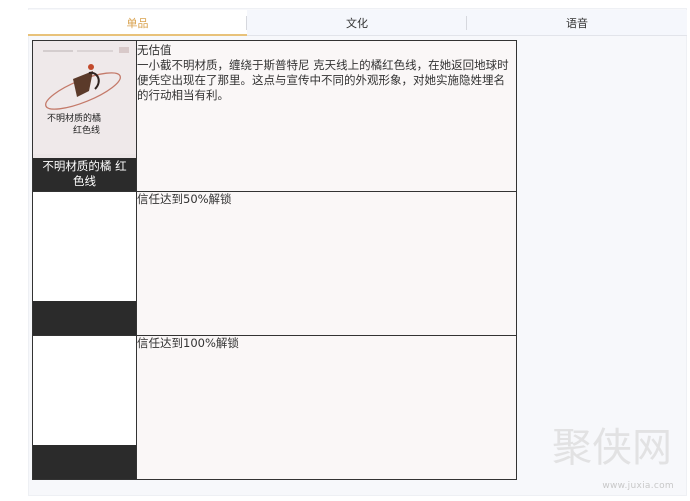 This screenshot has height=501, width=690. Describe the element at coordinates (74, 118) in the screenshot. I see `thumb-text-line-1: 不明材质的橘` at that location.